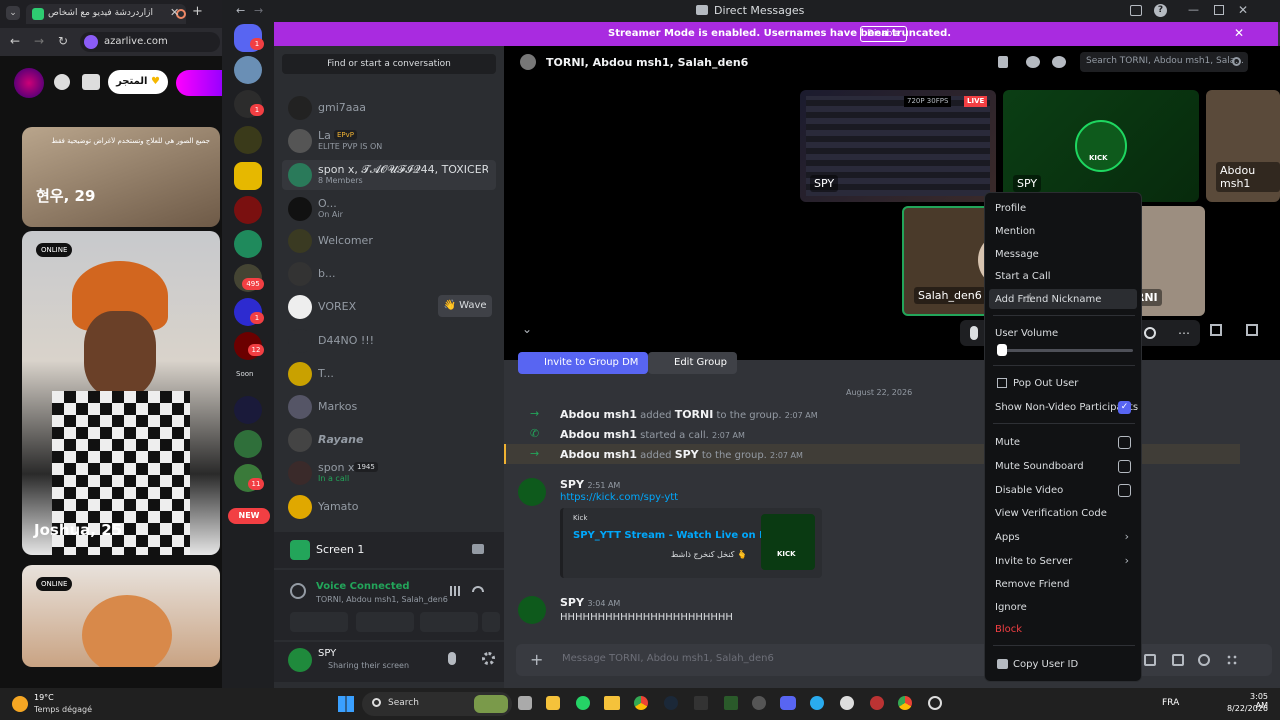  What do you see at coordinates (1184, 333) in the screenshot?
I see `more-icon: ⋯` at bounding box center [1184, 333].